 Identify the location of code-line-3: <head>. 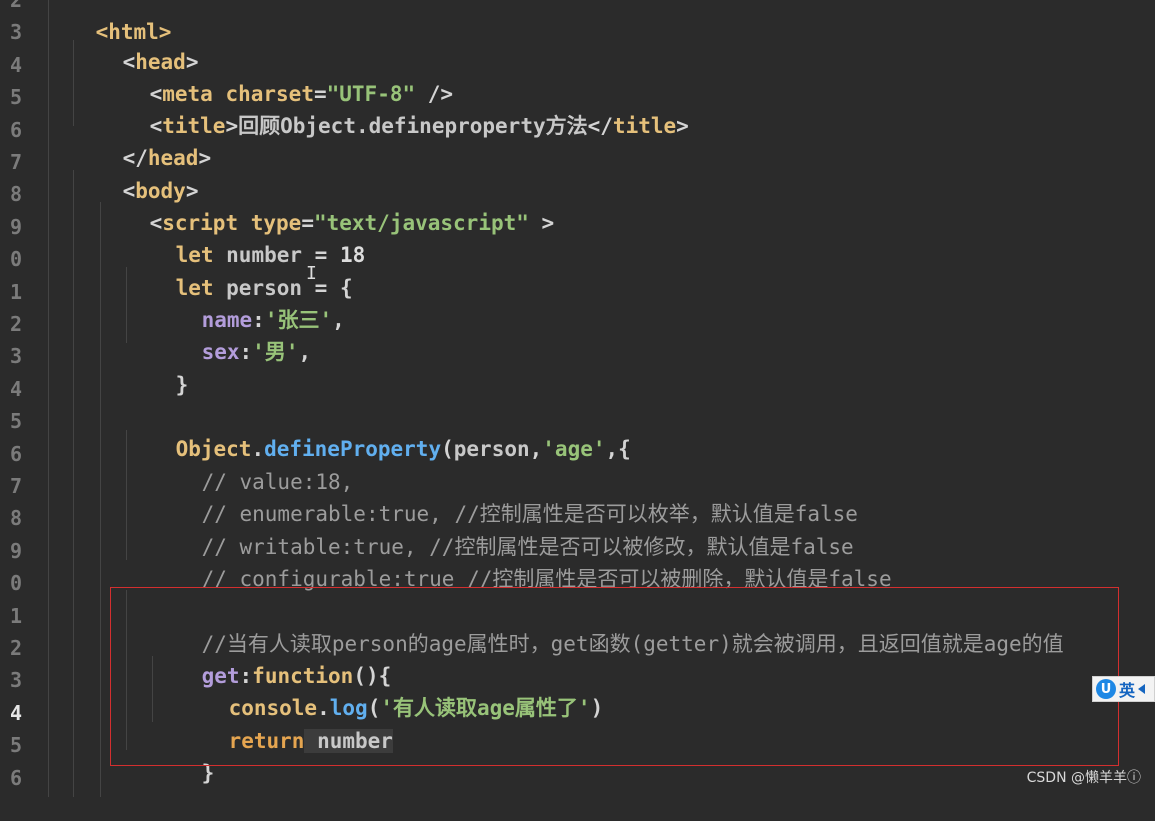
(160, 62).